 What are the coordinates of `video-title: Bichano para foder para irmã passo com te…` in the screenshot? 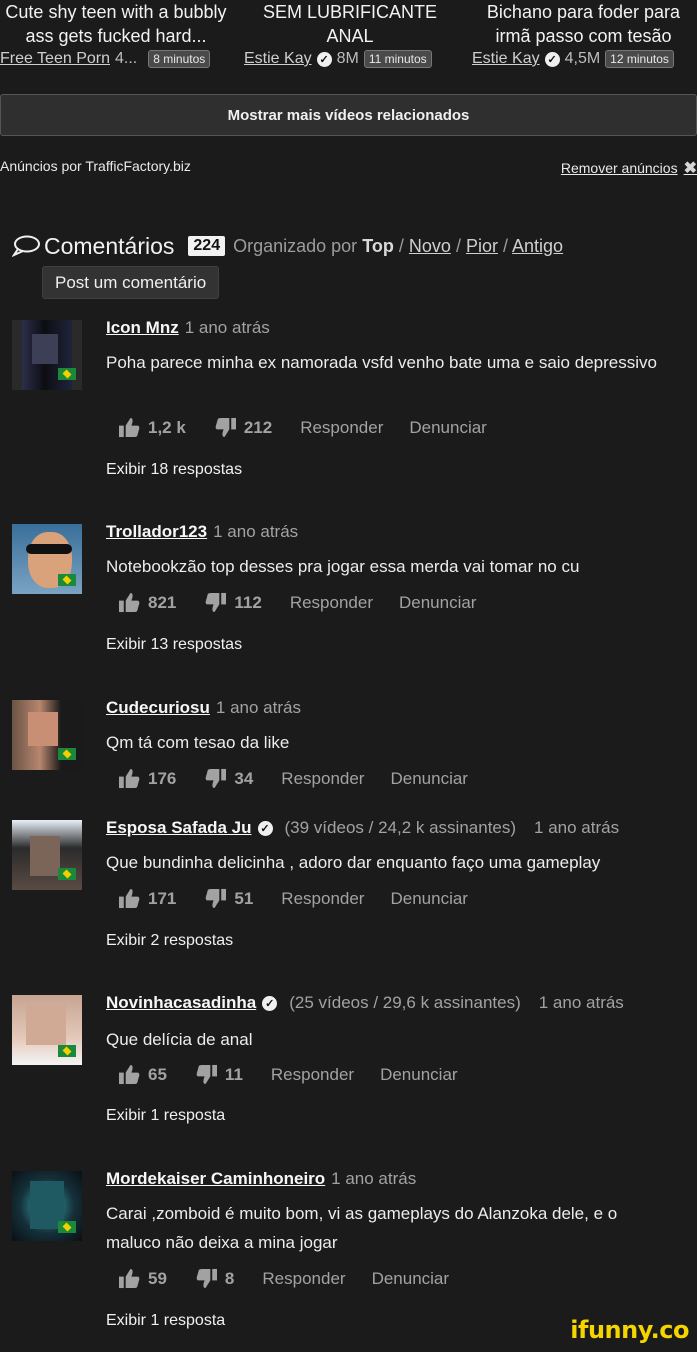 It's located at (583, 24).